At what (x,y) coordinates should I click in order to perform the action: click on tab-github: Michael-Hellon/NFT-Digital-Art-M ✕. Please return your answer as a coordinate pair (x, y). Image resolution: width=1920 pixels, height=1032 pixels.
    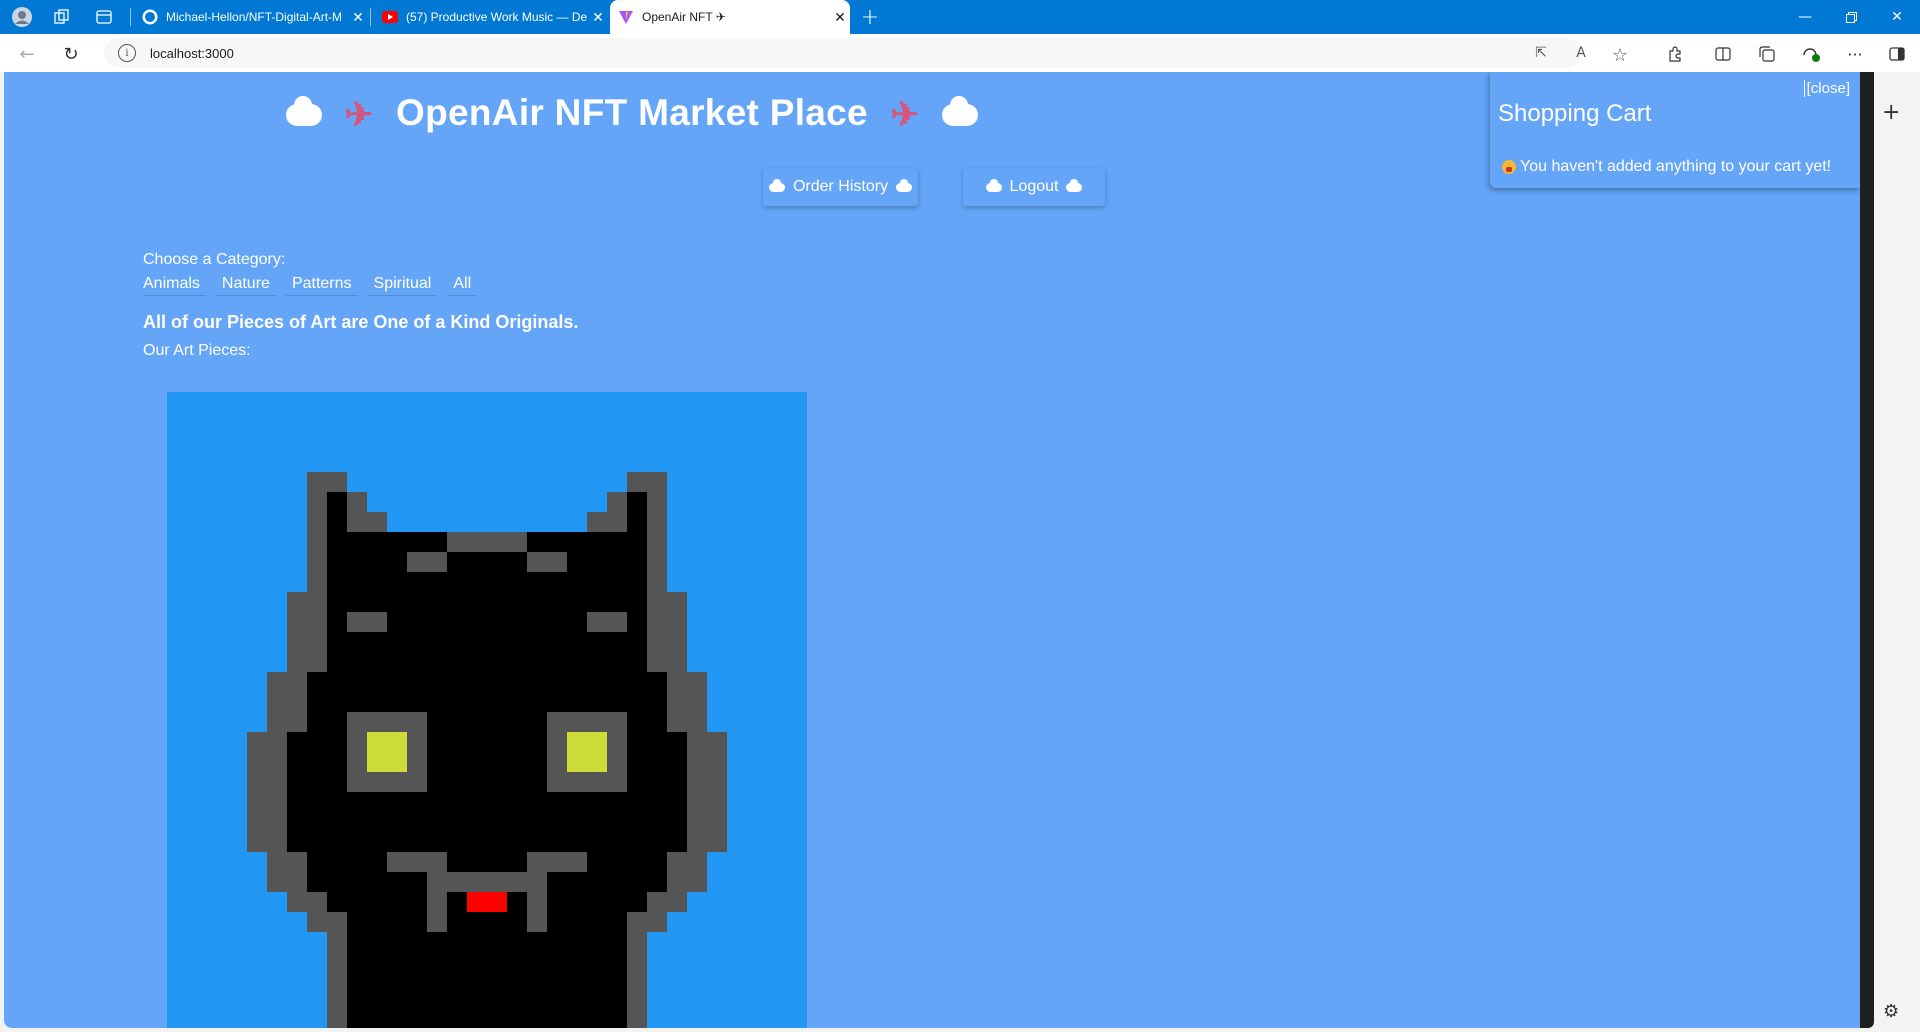
    Looking at the image, I should click on (251, 17).